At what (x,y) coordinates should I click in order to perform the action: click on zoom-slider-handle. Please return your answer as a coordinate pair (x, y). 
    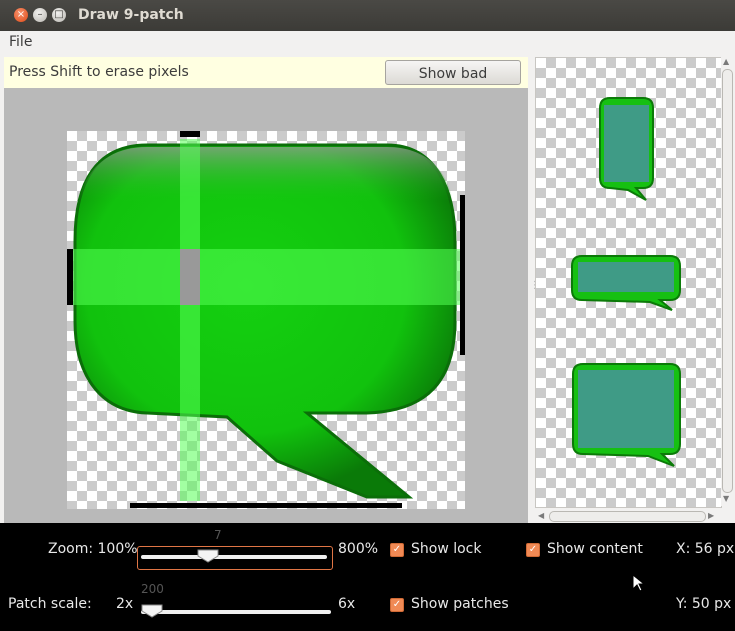
    Looking at the image, I should click on (208, 556).